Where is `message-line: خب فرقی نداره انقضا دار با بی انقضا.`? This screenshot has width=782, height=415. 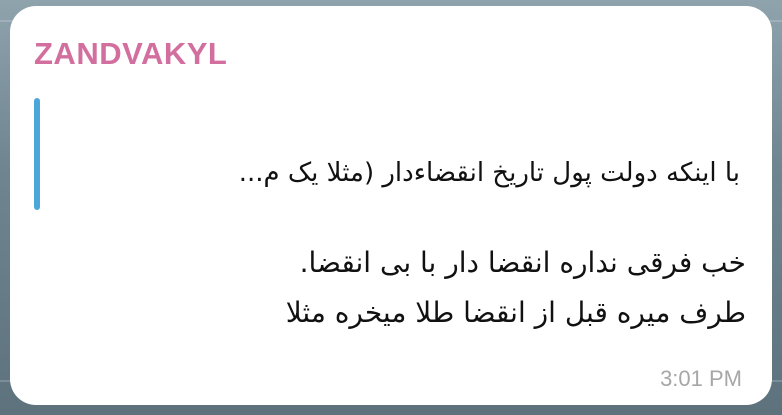
message-line: خب فرقی نداره انقضا دار با بی انقضا. is located at coordinates (522, 262).